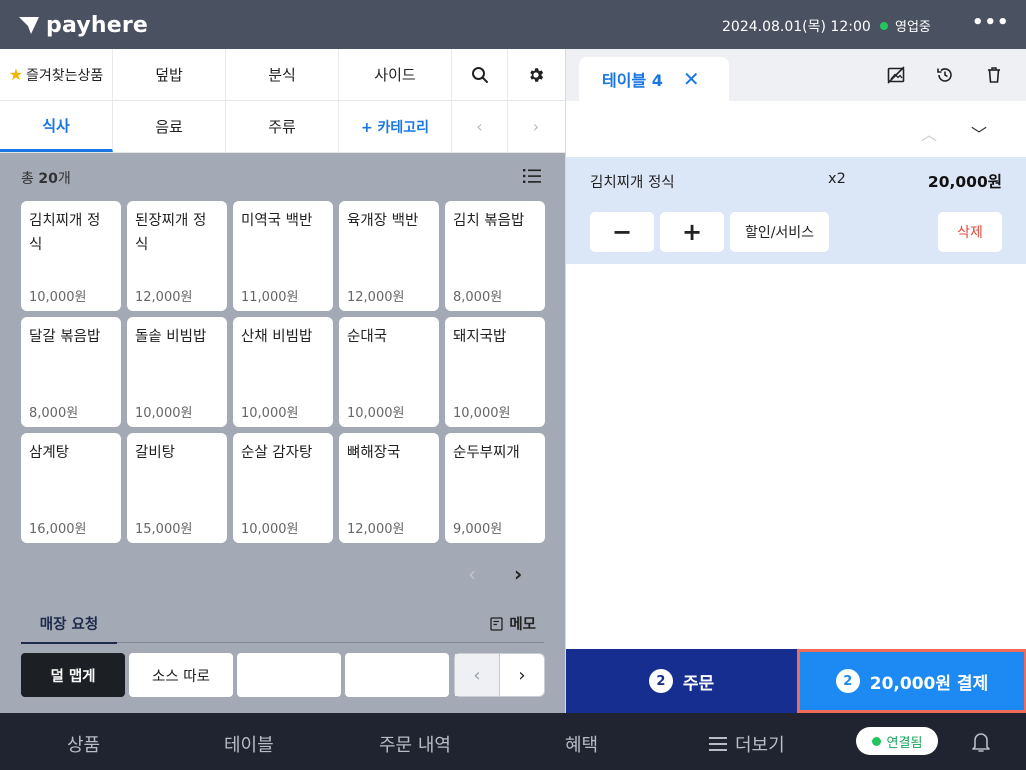 This screenshot has height=770, width=1026. I want to click on pay-button: 2 20,000원 결제, so click(911, 681).